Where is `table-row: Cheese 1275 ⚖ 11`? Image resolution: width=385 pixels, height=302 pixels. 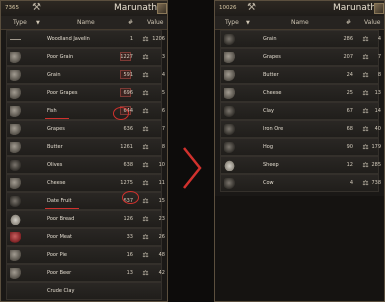
table-row: Cheese 1275 ⚖ 11 is located at coordinates (85, 183).